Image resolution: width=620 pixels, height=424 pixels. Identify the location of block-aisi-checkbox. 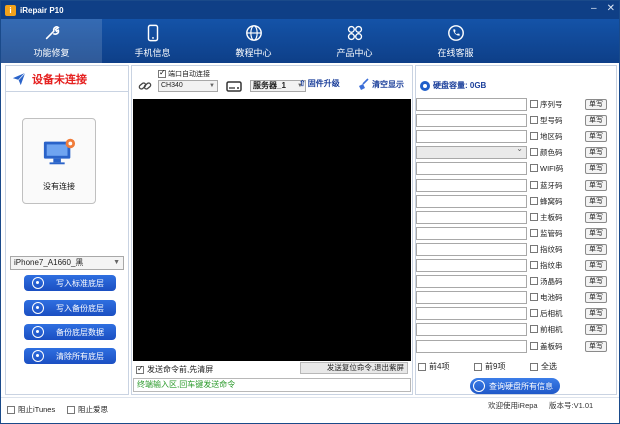
(71, 409).